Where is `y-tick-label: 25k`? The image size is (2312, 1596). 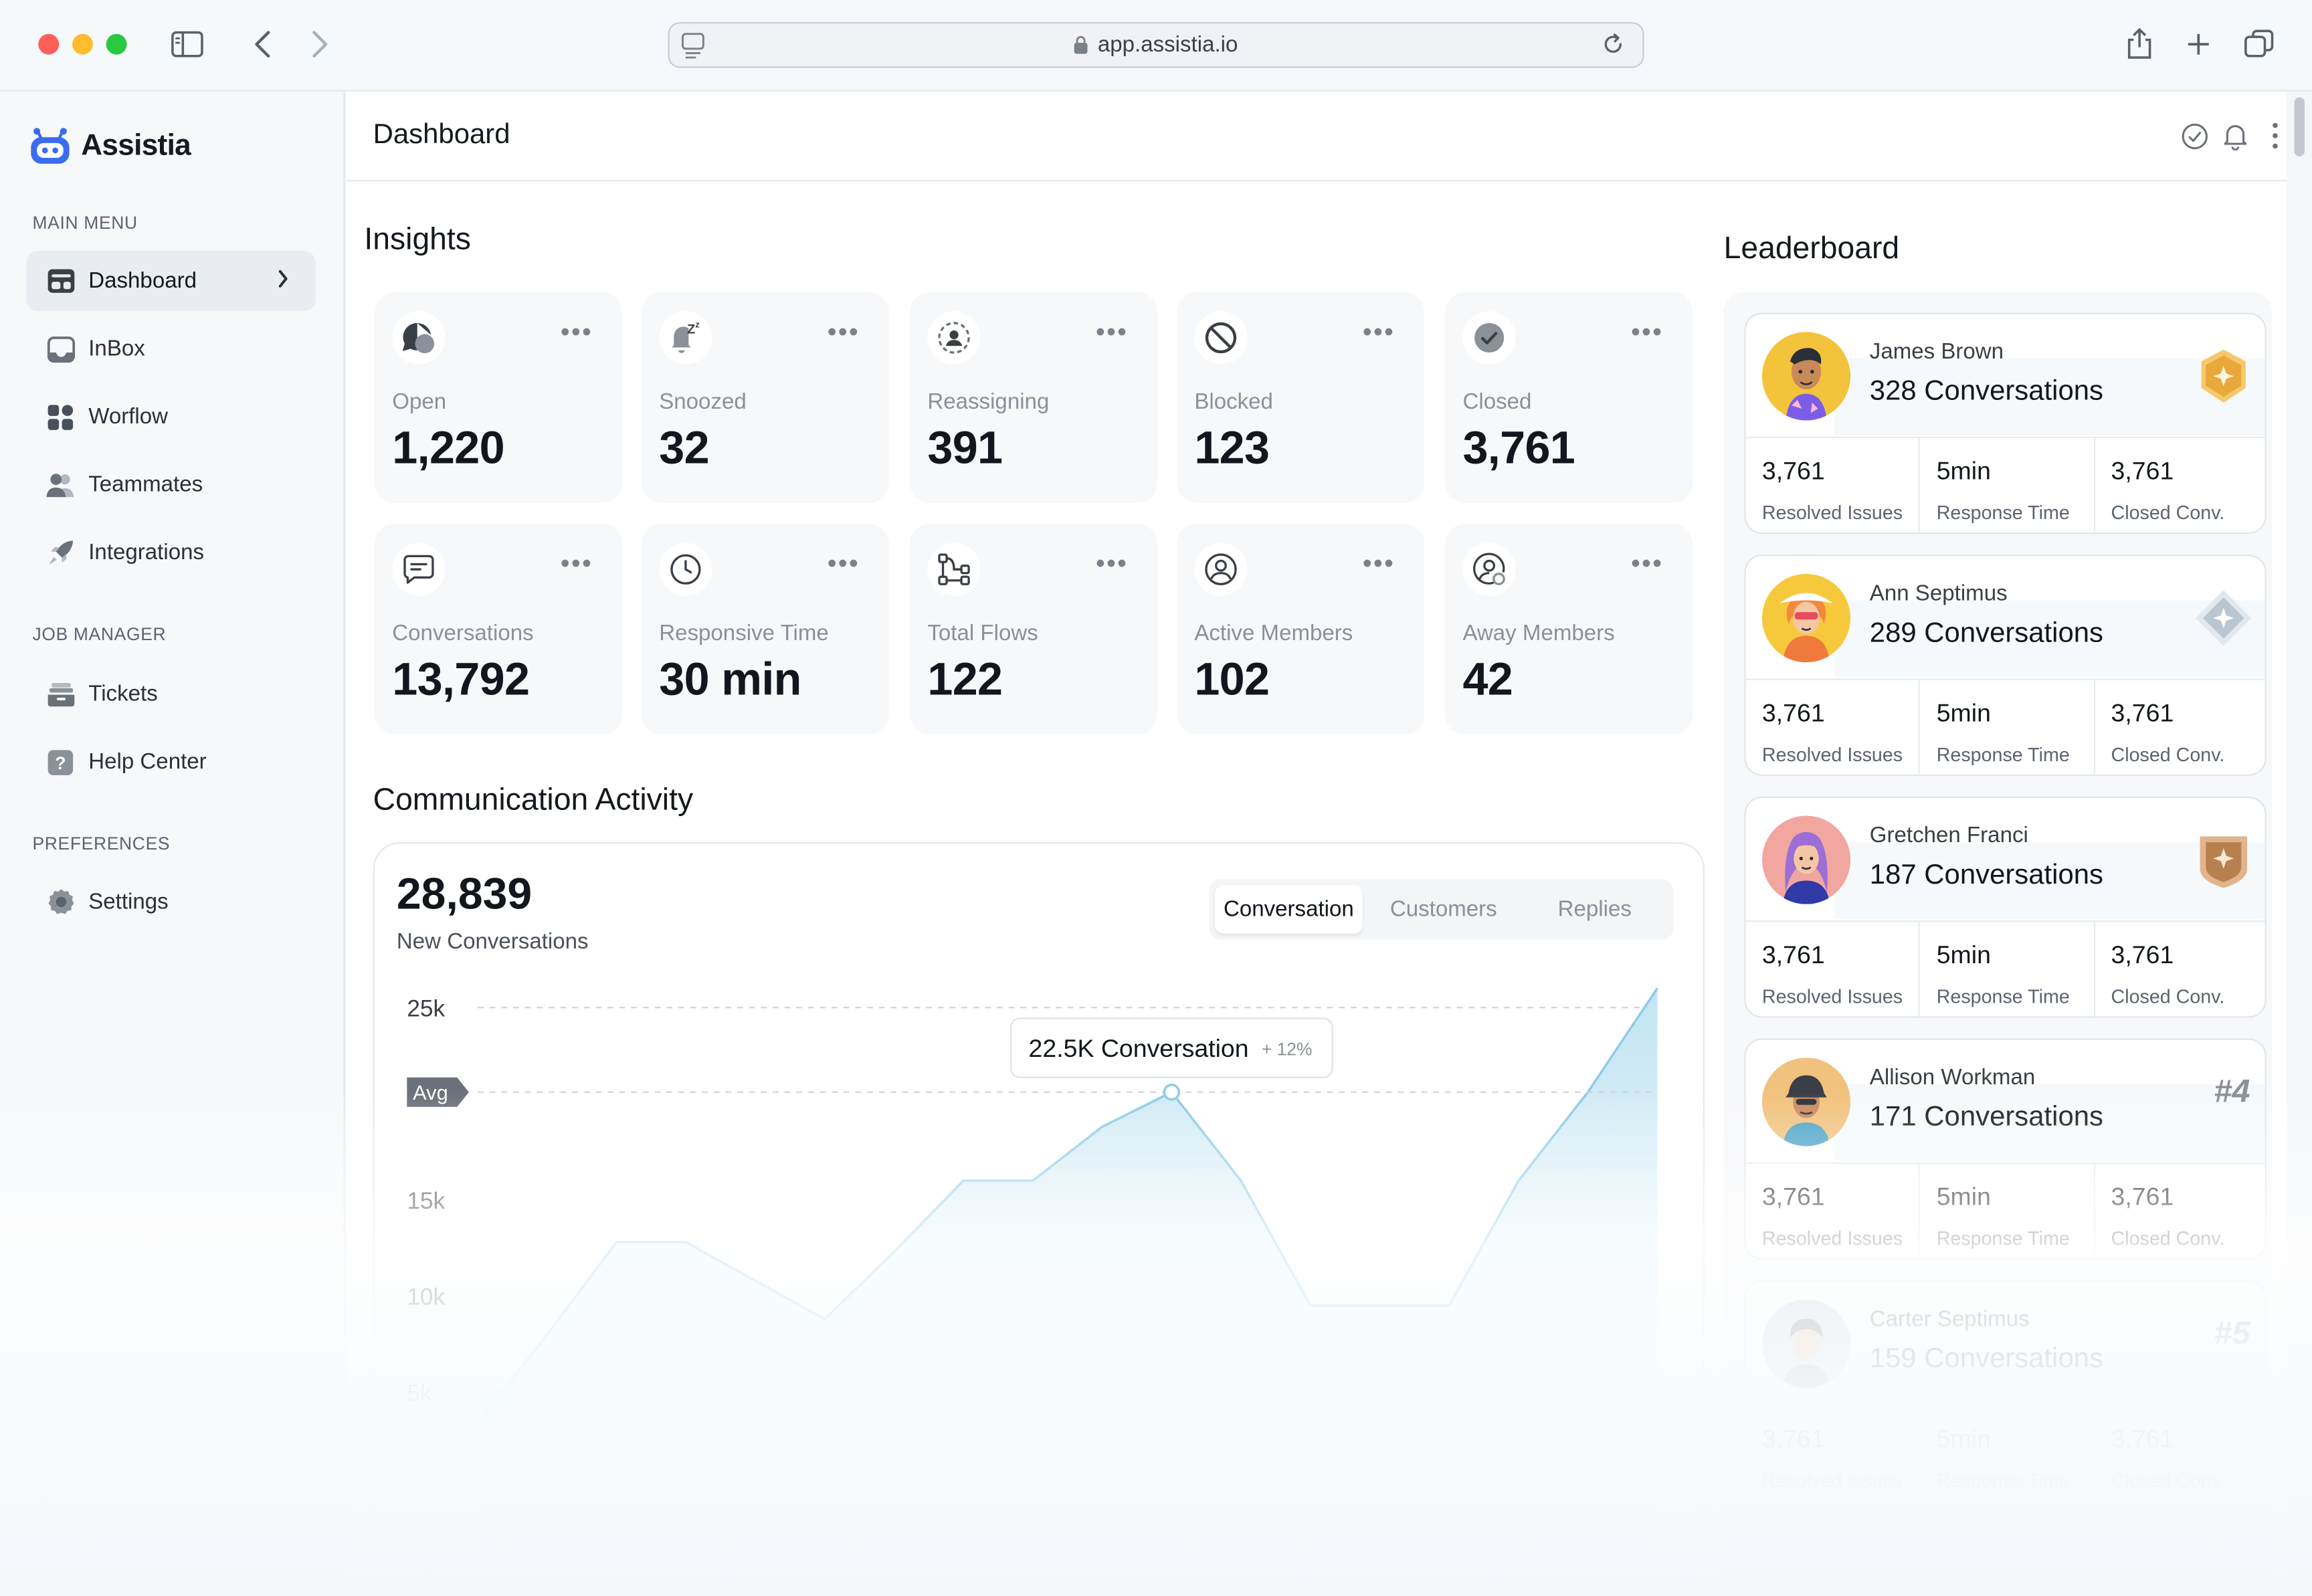
y-tick-label: 25k is located at coordinates (426, 1008).